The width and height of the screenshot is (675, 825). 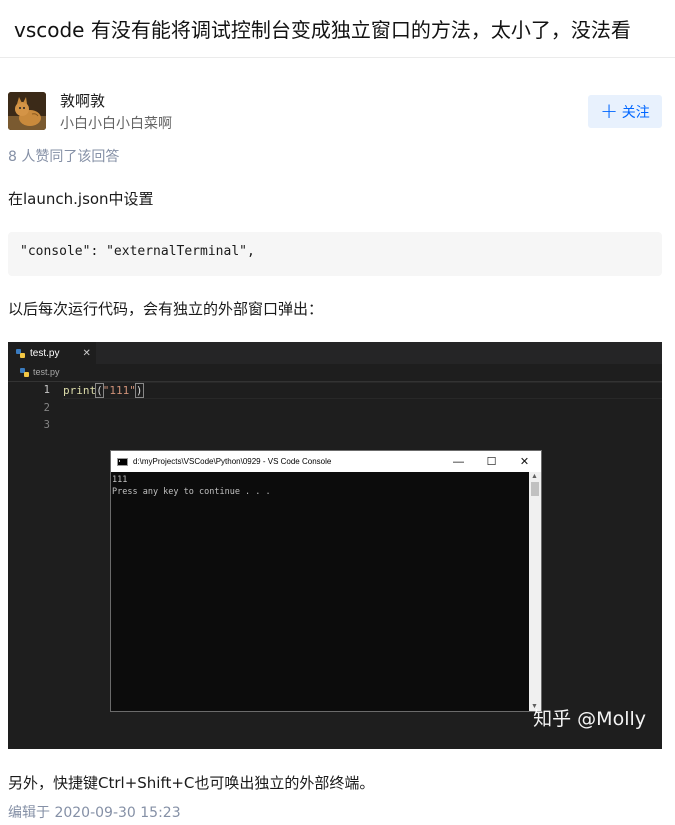 I want to click on window-controls: — ☐ ✕, so click(x=491, y=461).